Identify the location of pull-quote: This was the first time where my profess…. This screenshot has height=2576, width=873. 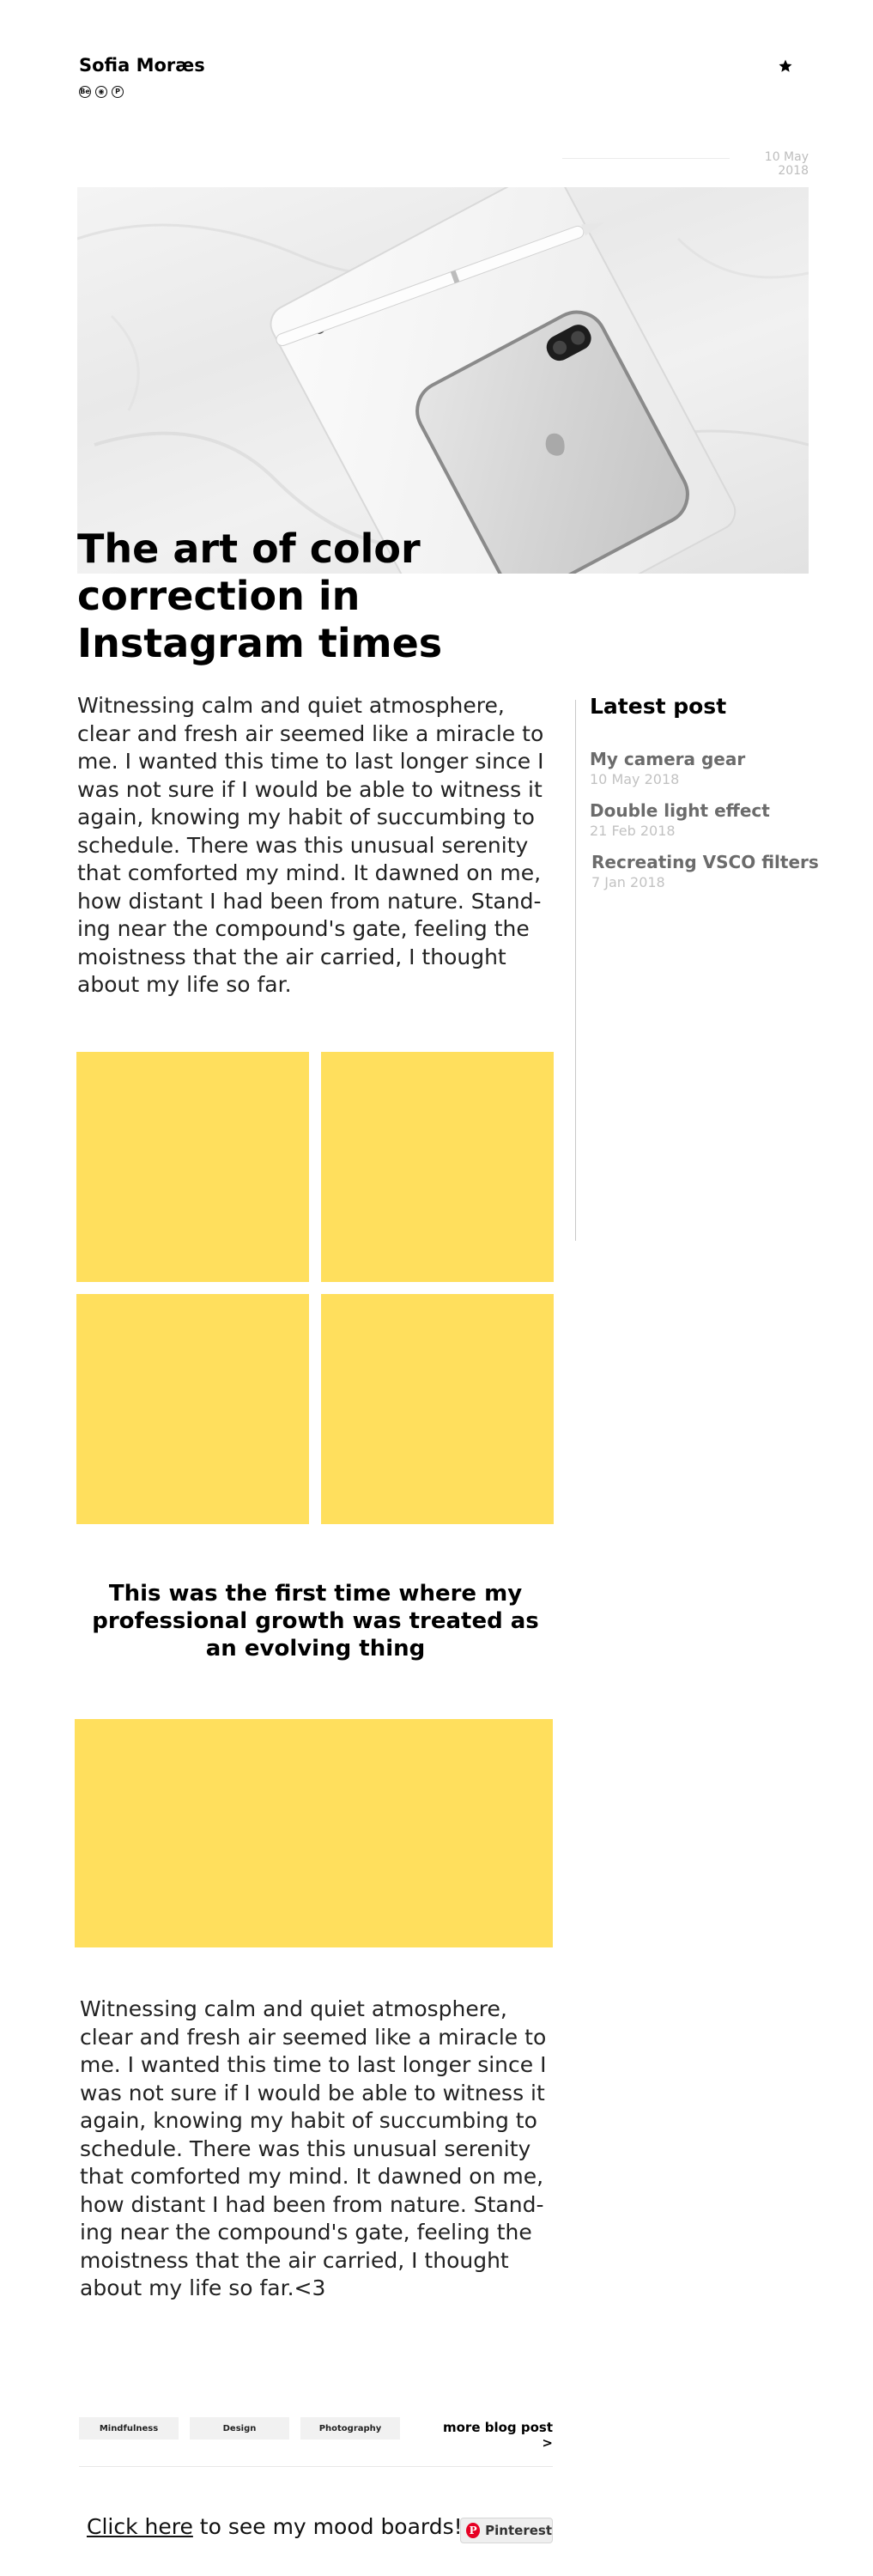
(315, 1621).